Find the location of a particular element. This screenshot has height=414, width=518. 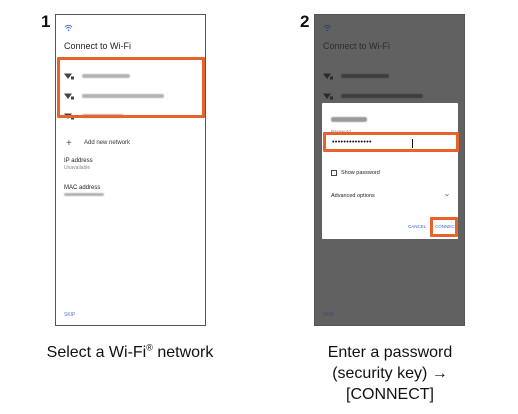

step-1-number: 1 is located at coordinates (46, 21).